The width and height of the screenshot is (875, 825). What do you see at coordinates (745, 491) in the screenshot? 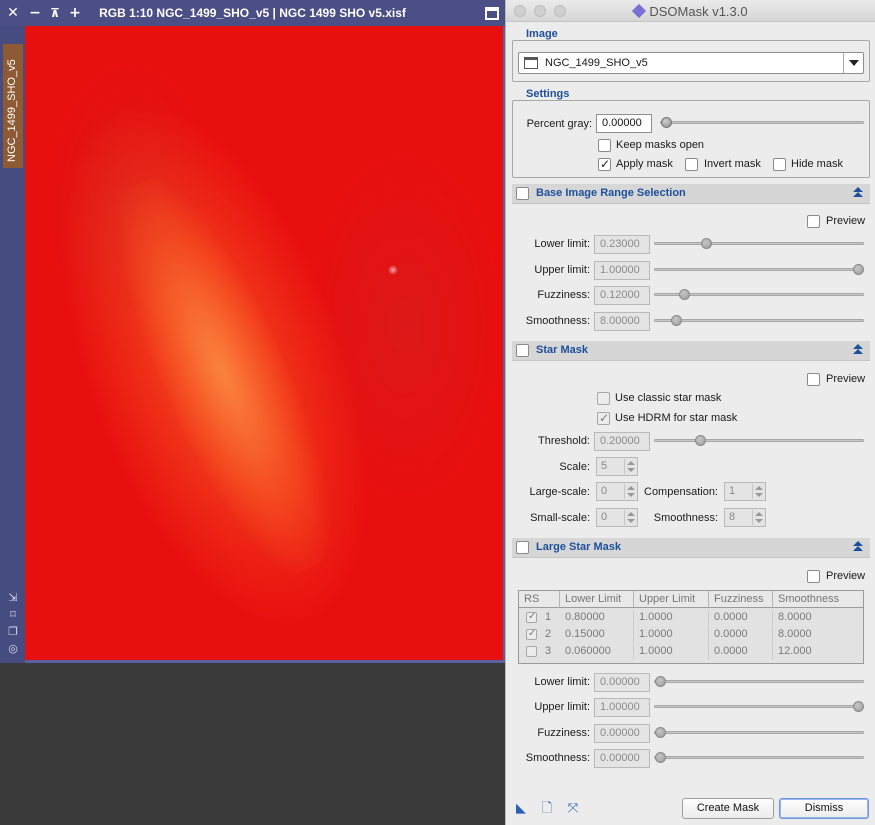
I see `compensation-spinbox: 1` at bounding box center [745, 491].